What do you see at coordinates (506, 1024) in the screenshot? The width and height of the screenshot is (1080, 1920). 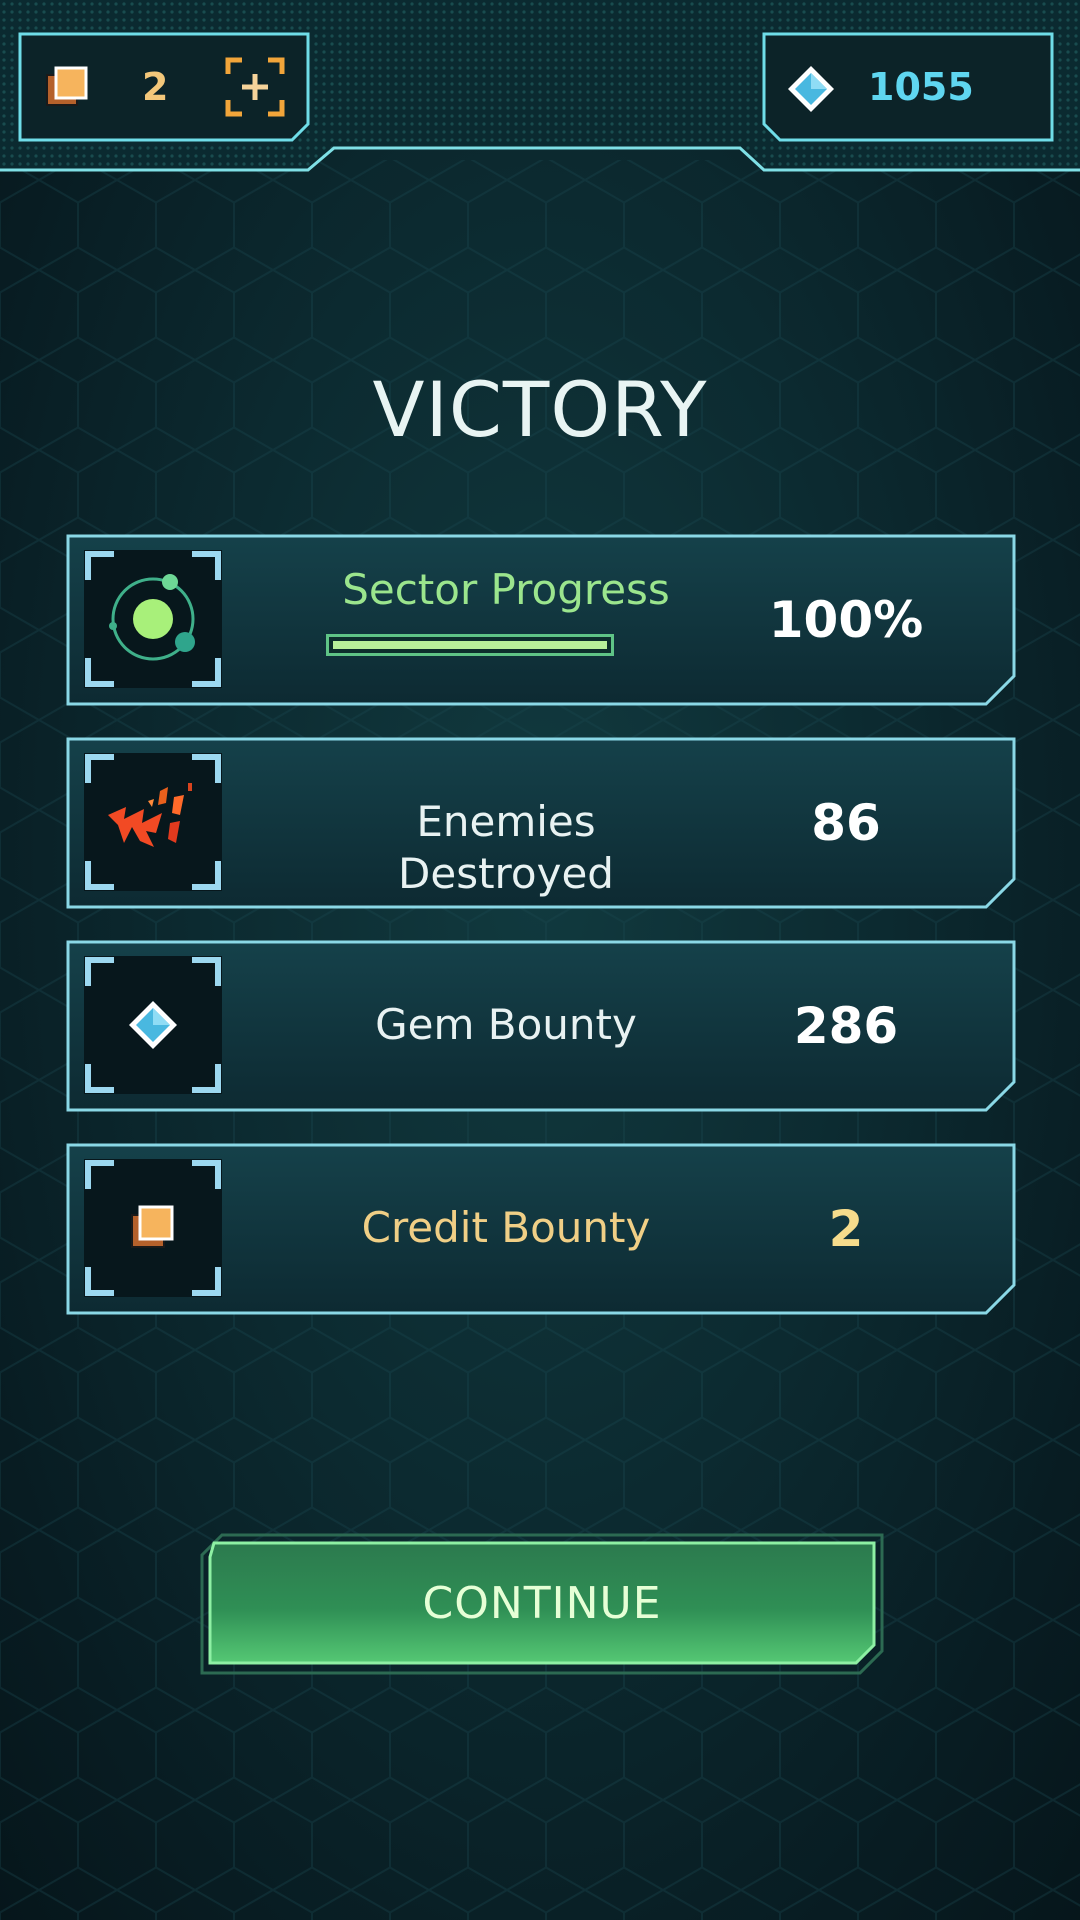 I see `stat-label: Gem Bounty` at bounding box center [506, 1024].